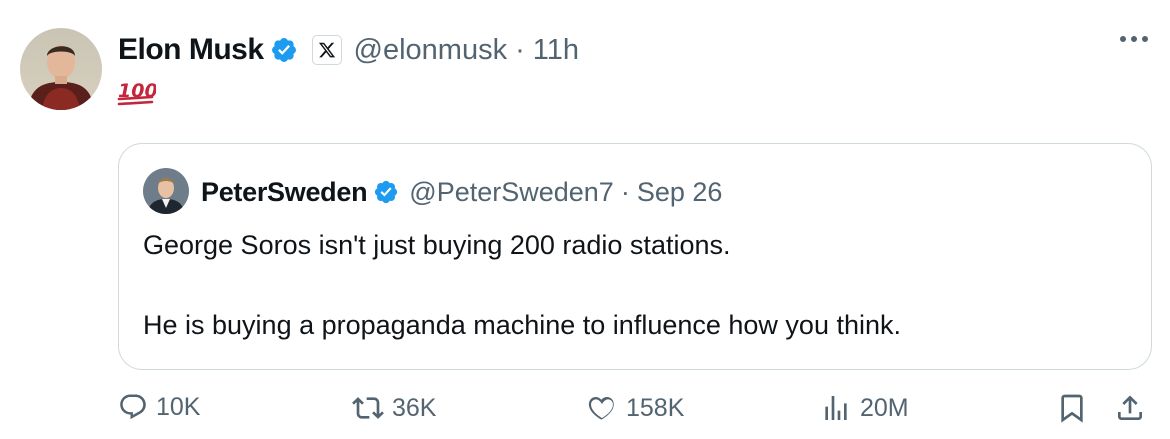  What do you see at coordinates (431, 50) in the screenshot?
I see `author-handle: @elonmusk` at bounding box center [431, 50].